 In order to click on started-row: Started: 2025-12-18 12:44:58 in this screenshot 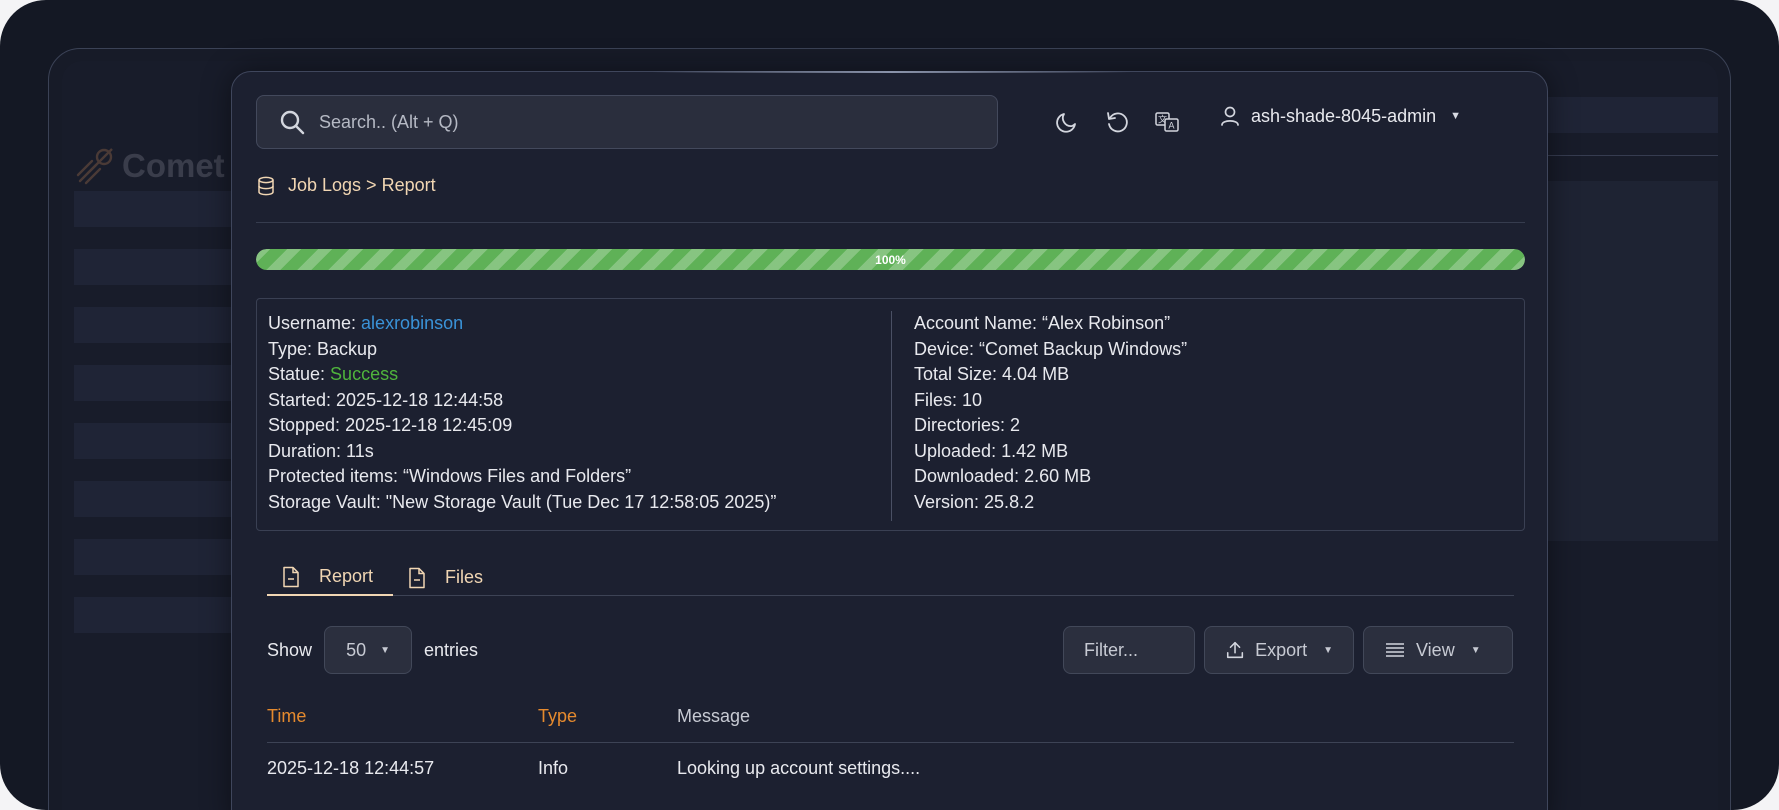, I will do `click(386, 399)`.